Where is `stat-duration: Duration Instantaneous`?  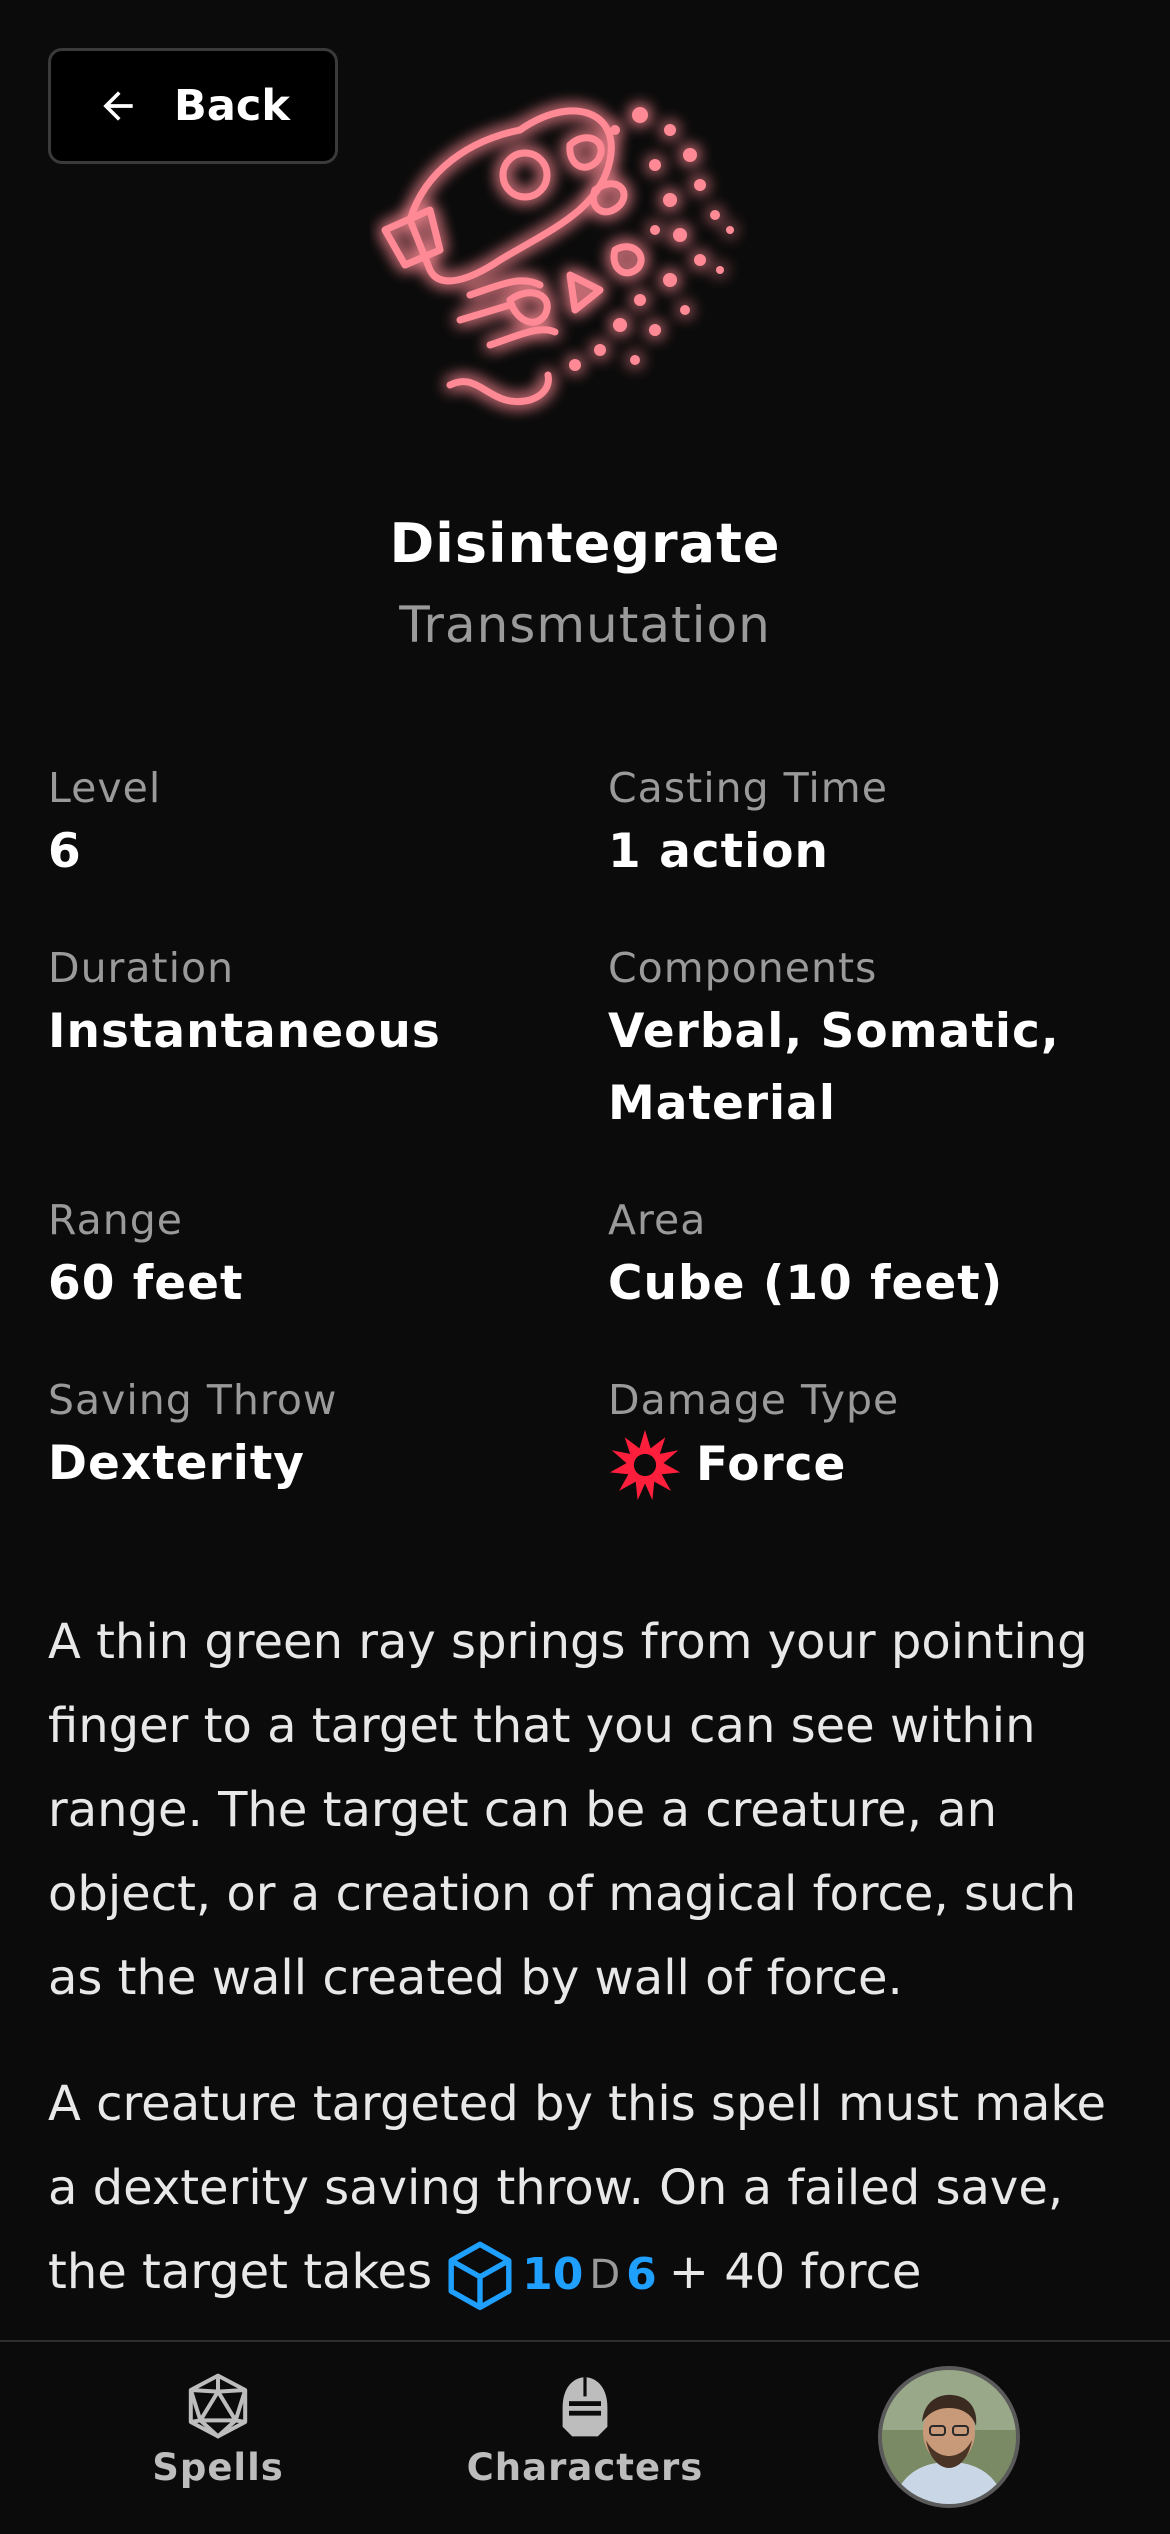
stat-duration: Duration Instantaneous is located at coordinates (308, 1004).